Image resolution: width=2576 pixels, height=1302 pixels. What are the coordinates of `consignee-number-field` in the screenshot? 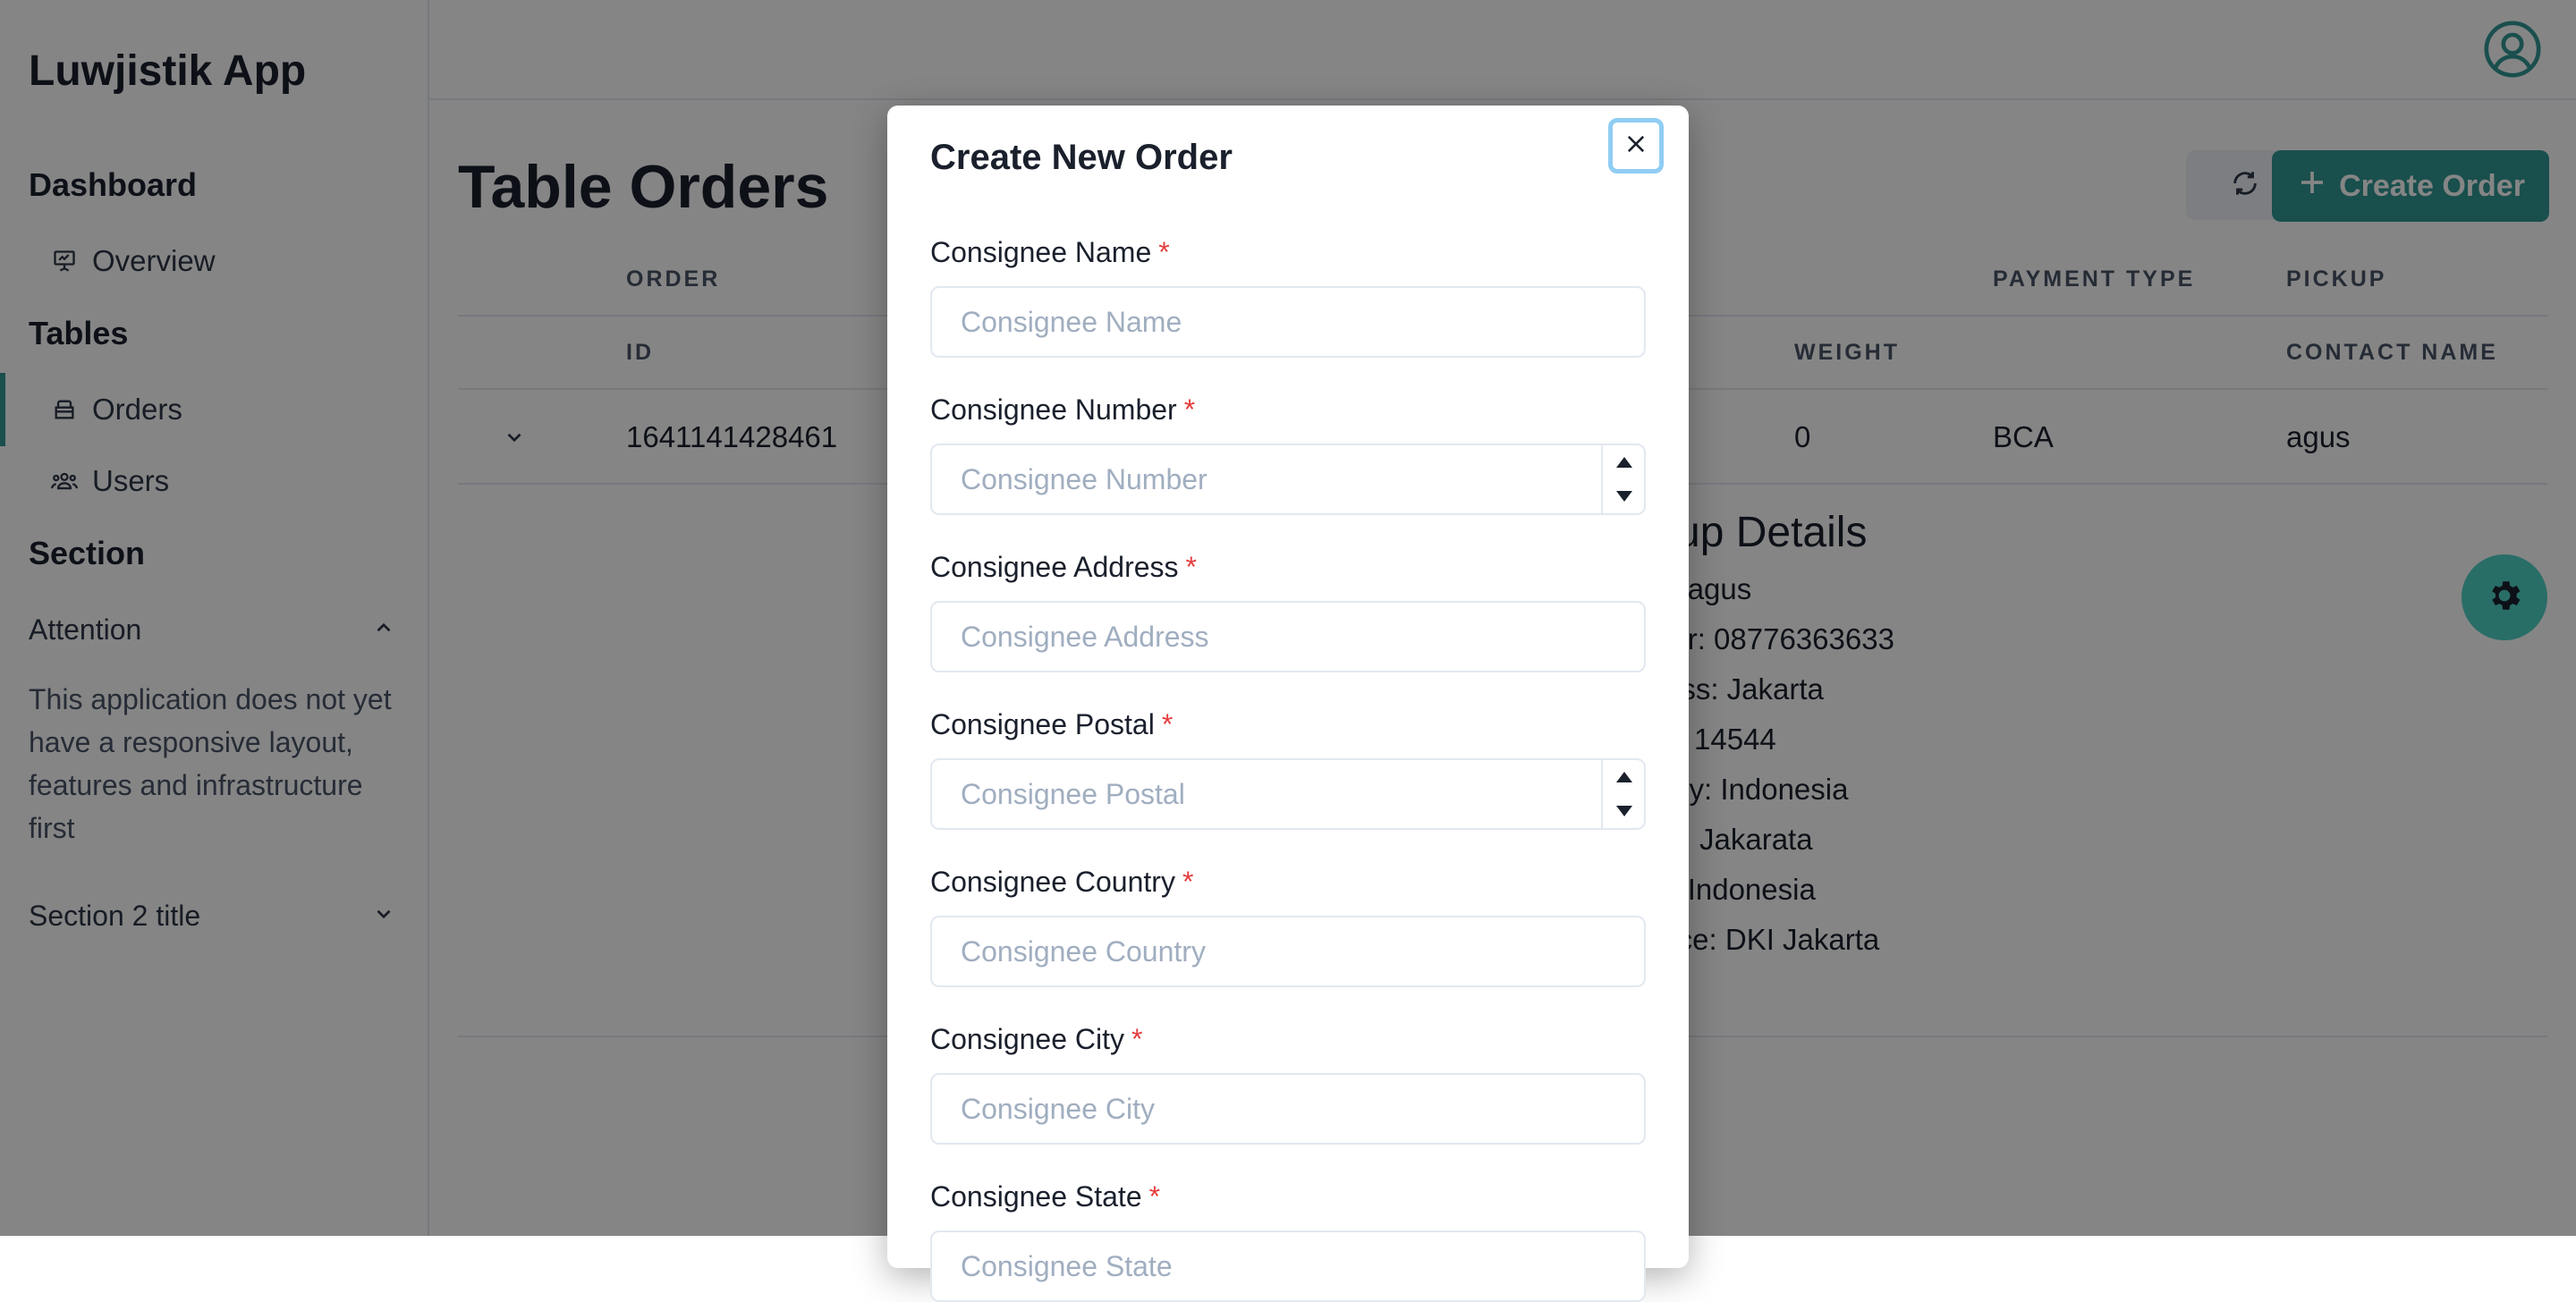 It's located at (1288, 479).